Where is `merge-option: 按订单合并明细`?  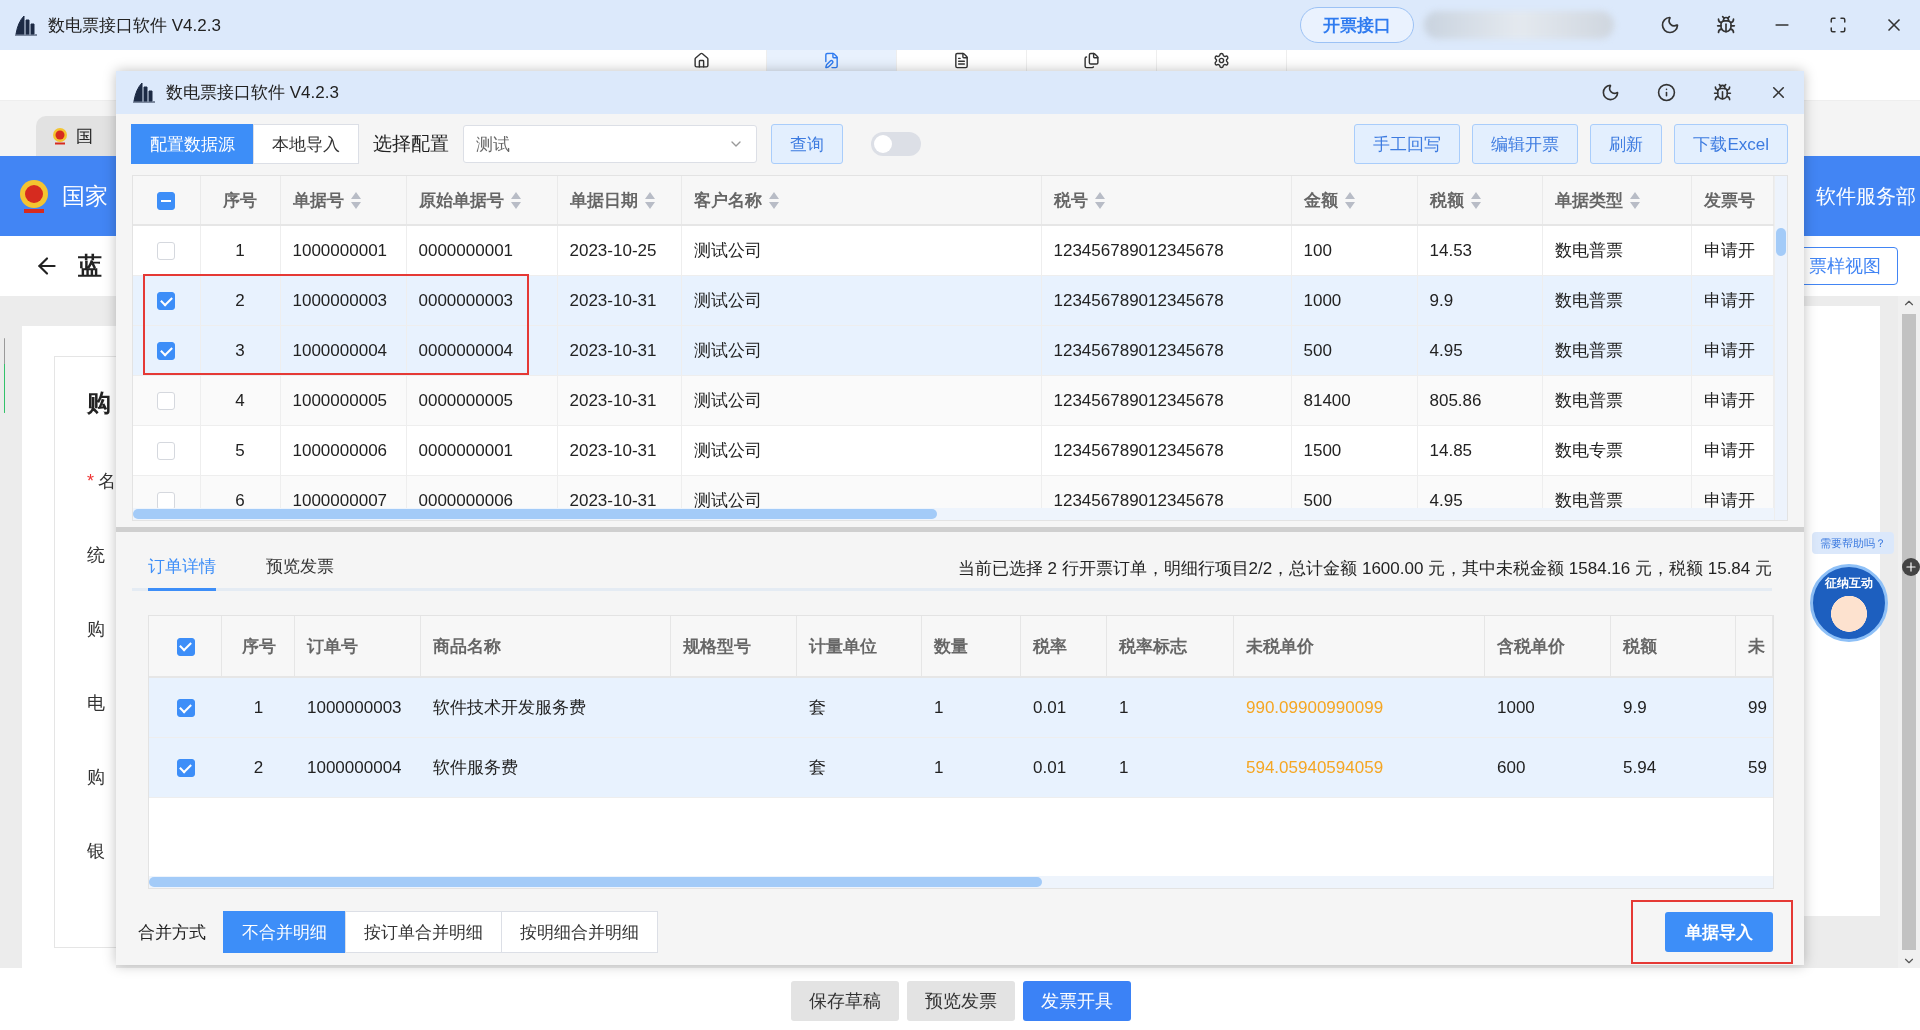 merge-option: 按订单合并明细 is located at coordinates (423, 932).